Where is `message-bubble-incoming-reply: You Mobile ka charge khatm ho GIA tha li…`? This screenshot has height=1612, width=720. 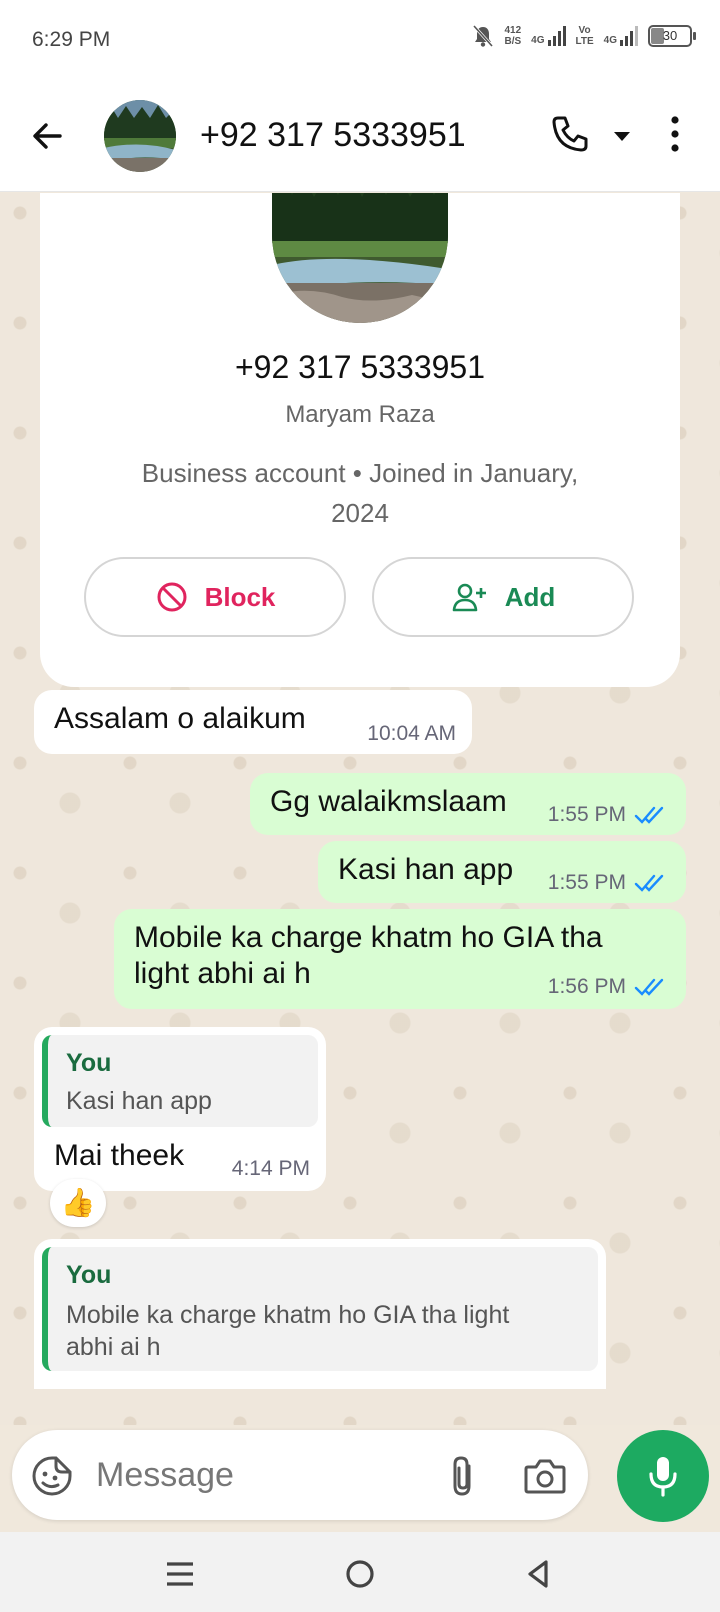 message-bubble-incoming-reply: You Mobile ka charge khatm ho GIA tha li… is located at coordinates (320, 1314).